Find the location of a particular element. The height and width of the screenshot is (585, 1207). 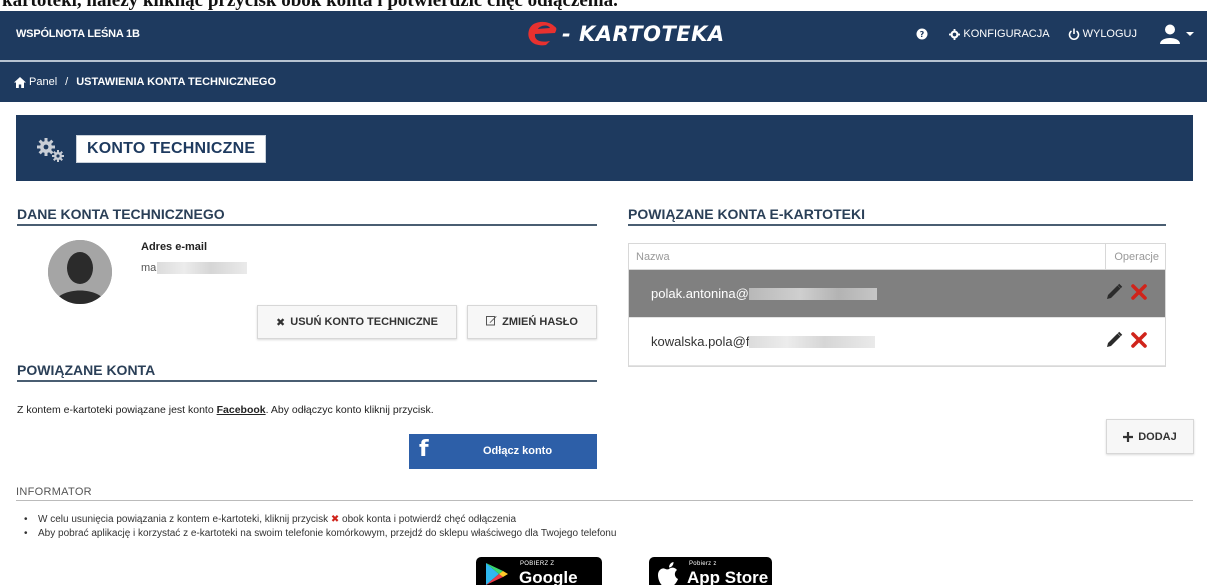

account-email: polak.antonina@ is located at coordinates (764, 293).